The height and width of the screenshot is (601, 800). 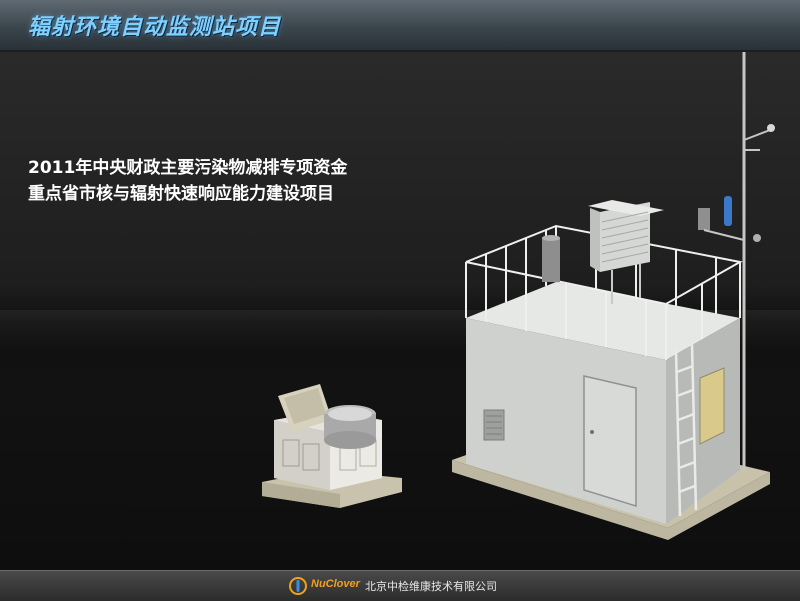 What do you see at coordinates (335, 584) in the screenshot?
I see `brand-name: NuClover` at bounding box center [335, 584].